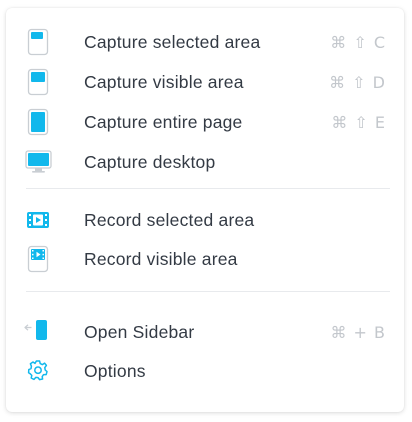  What do you see at coordinates (39, 259) in the screenshot?
I see `record-visible-icon` at bounding box center [39, 259].